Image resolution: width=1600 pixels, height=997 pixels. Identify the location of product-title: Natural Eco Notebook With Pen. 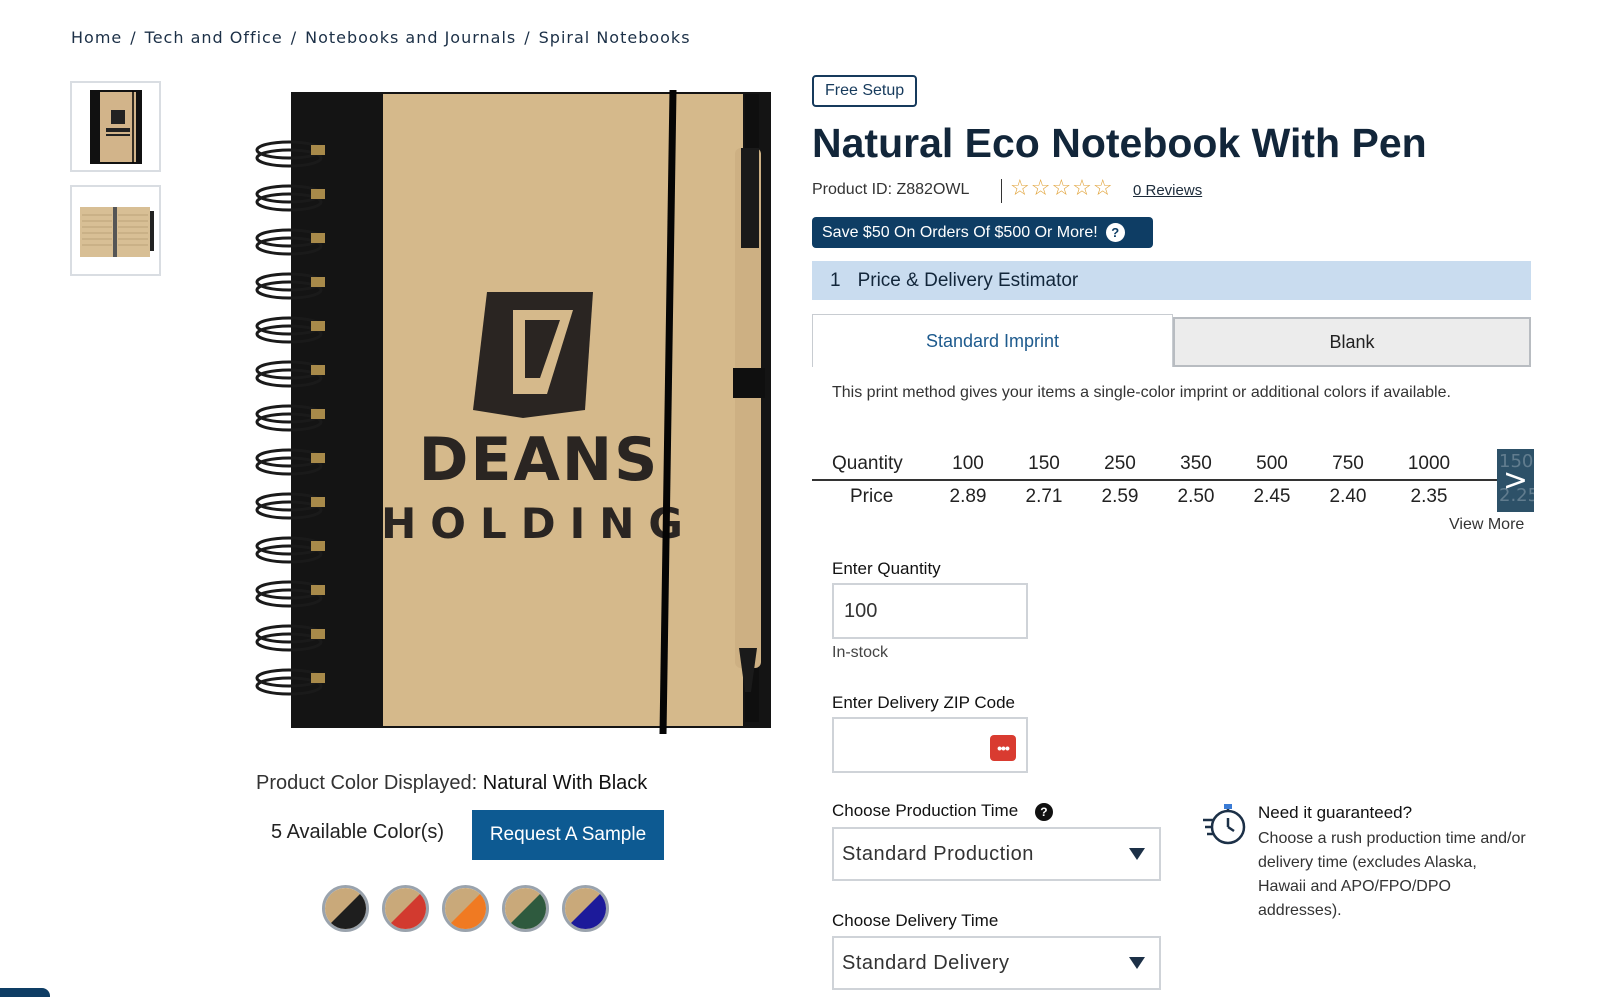
(1119, 143).